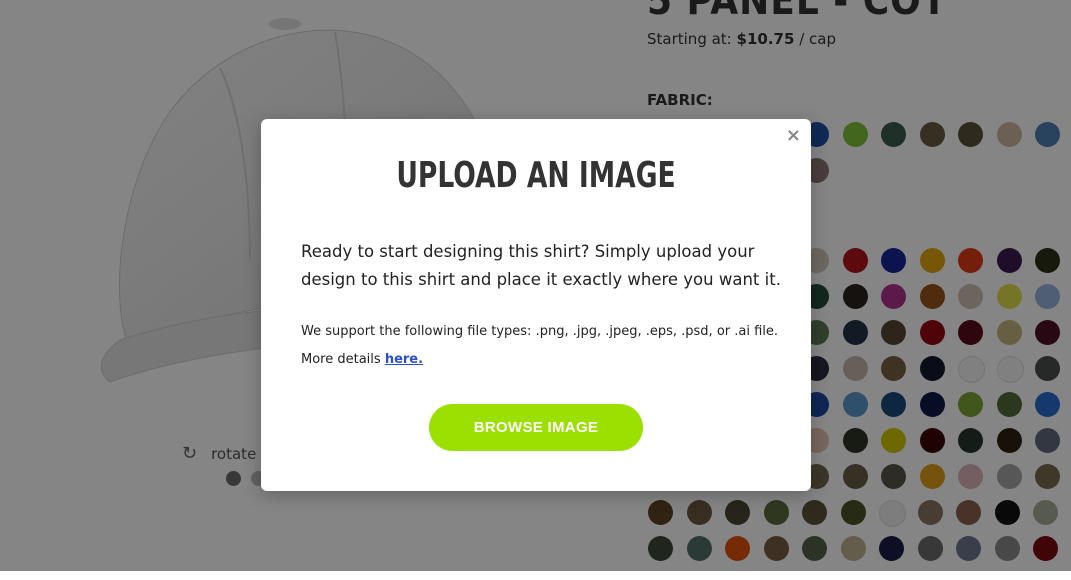 The image size is (1071, 580). I want to click on modal-title: UPLOAD AN IMAGE, so click(536, 175).